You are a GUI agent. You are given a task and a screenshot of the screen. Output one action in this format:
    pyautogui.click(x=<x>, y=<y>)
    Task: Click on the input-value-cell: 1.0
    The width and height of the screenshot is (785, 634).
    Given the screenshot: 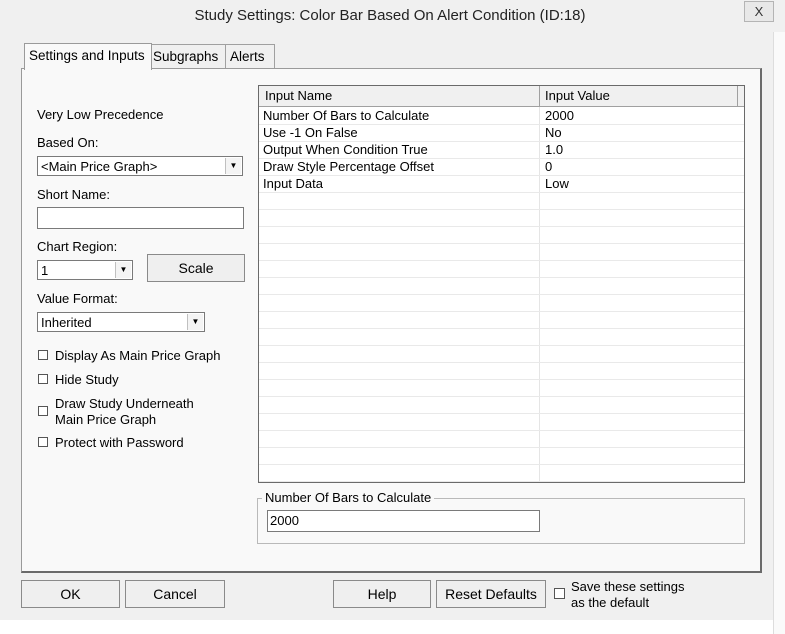 What is the action you would take?
    pyautogui.click(x=554, y=149)
    